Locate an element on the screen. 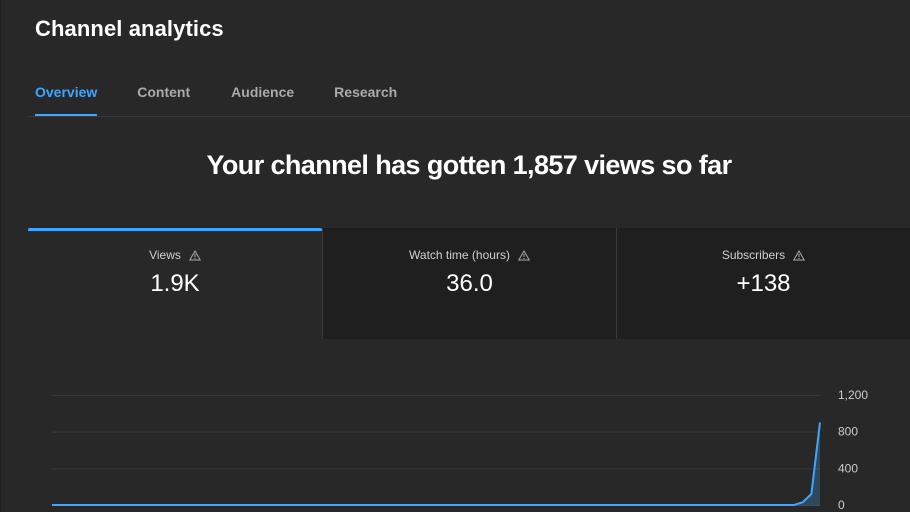  series-area is located at coordinates (436, 463).